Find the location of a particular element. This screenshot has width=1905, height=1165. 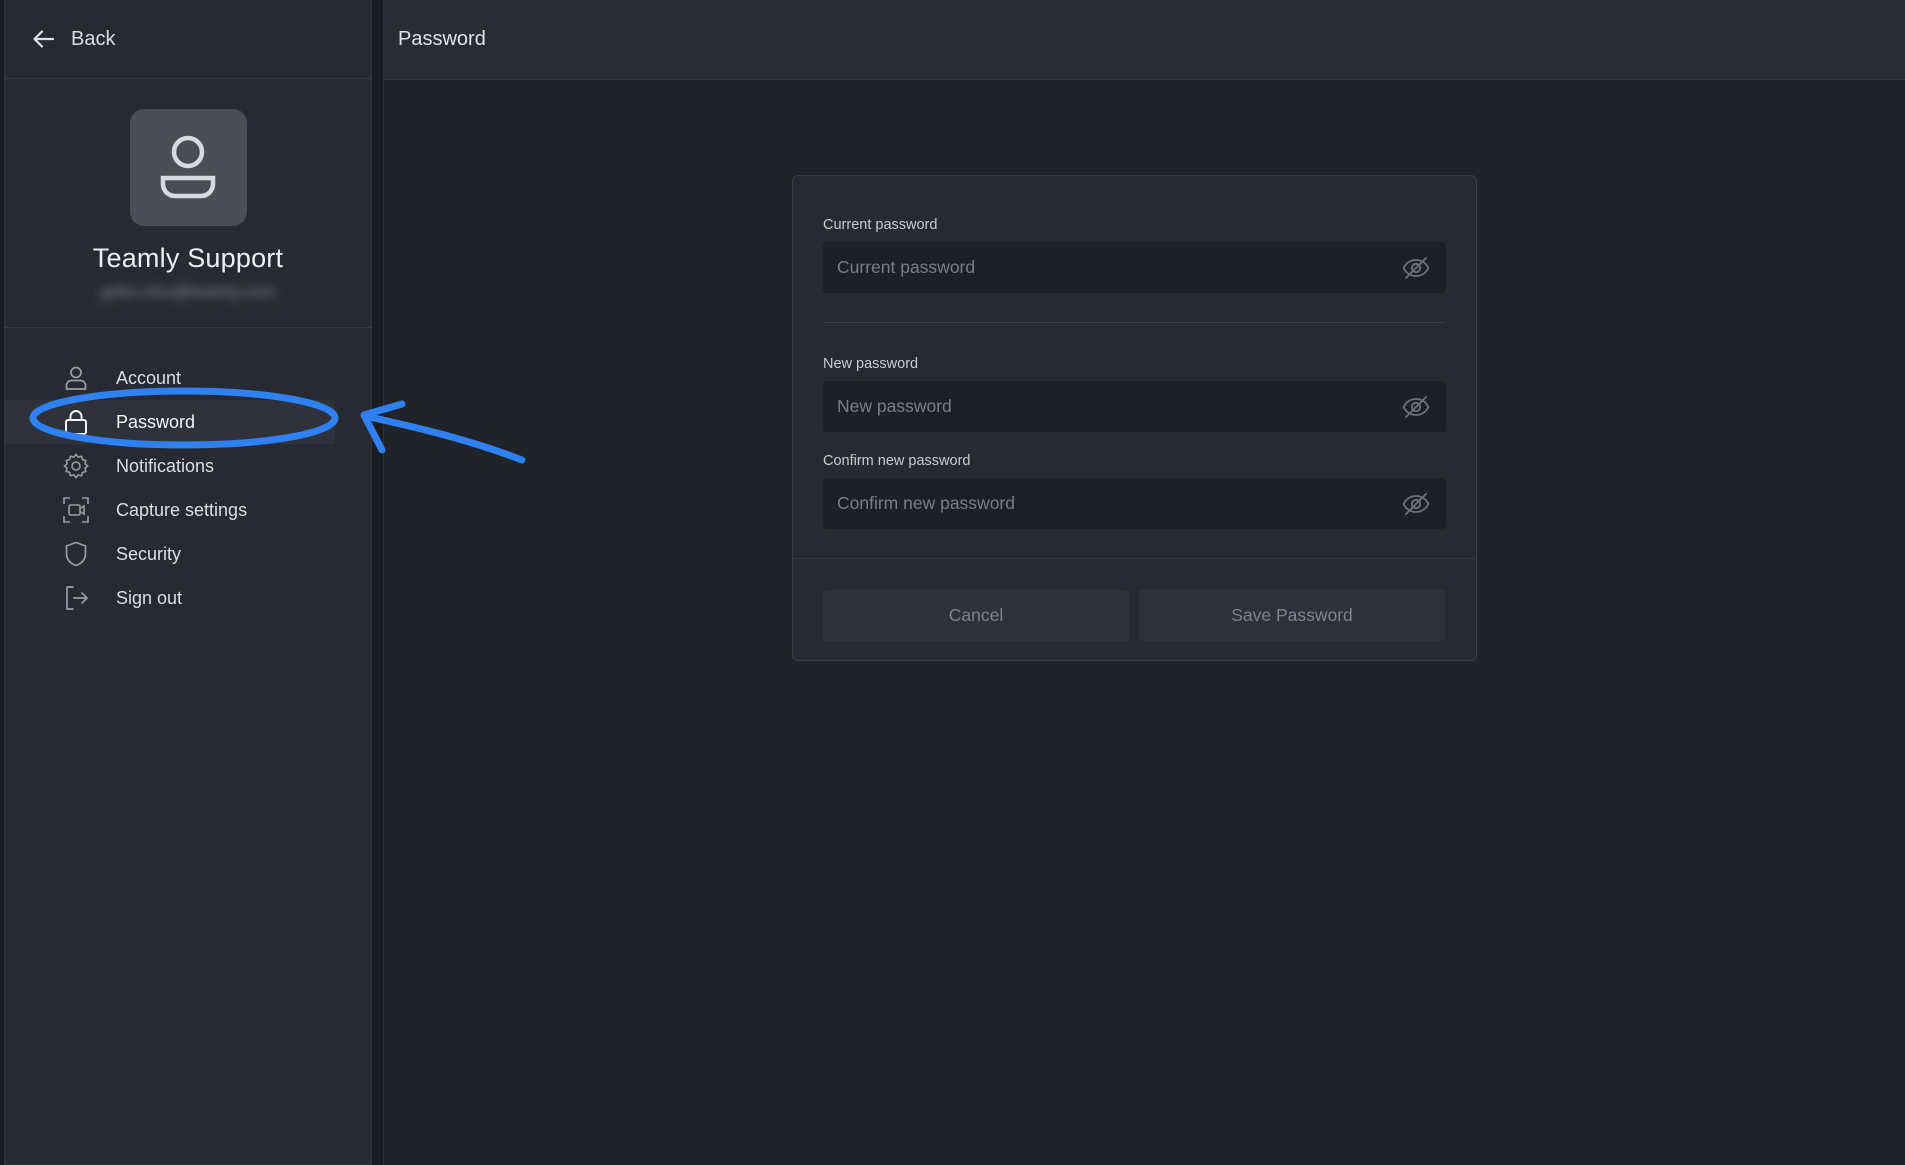

avatar is located at coordinates (188, 167).